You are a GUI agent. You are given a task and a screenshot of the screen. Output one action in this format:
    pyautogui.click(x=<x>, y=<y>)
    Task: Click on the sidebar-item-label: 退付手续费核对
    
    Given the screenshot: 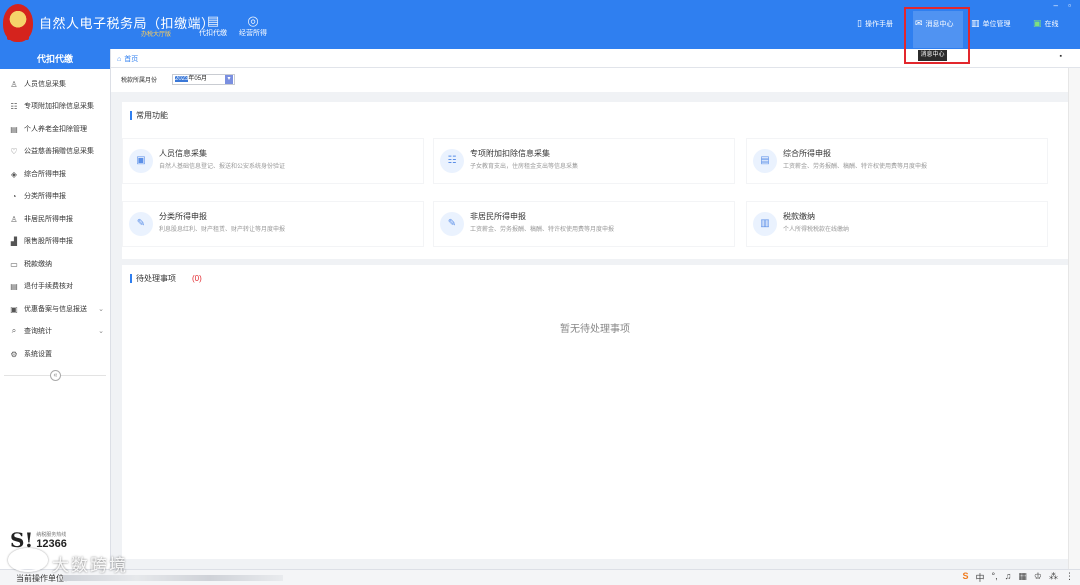 What is the action you would take?
    pyautogui.click(x=48, y=286)
    